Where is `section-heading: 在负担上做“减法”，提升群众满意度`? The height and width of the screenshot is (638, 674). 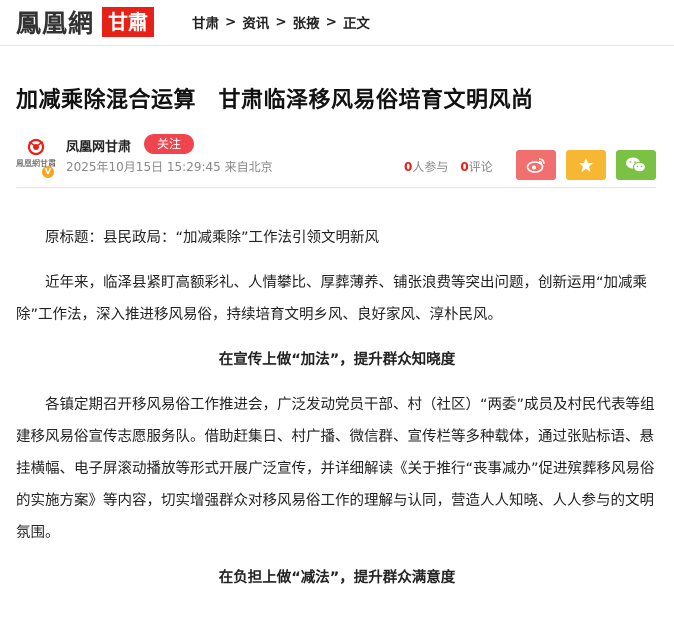 section-heading: 在负担上做“减法”，提升群众满意度 is located at coordinates (337, 578).